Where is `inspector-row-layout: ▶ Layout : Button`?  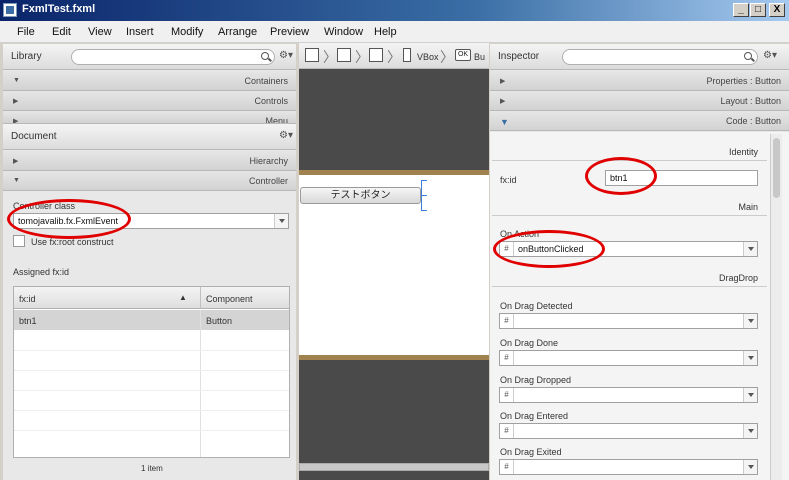 inspector-row-layout: ▶ Layout : Button is located at coordinates (639, 101).